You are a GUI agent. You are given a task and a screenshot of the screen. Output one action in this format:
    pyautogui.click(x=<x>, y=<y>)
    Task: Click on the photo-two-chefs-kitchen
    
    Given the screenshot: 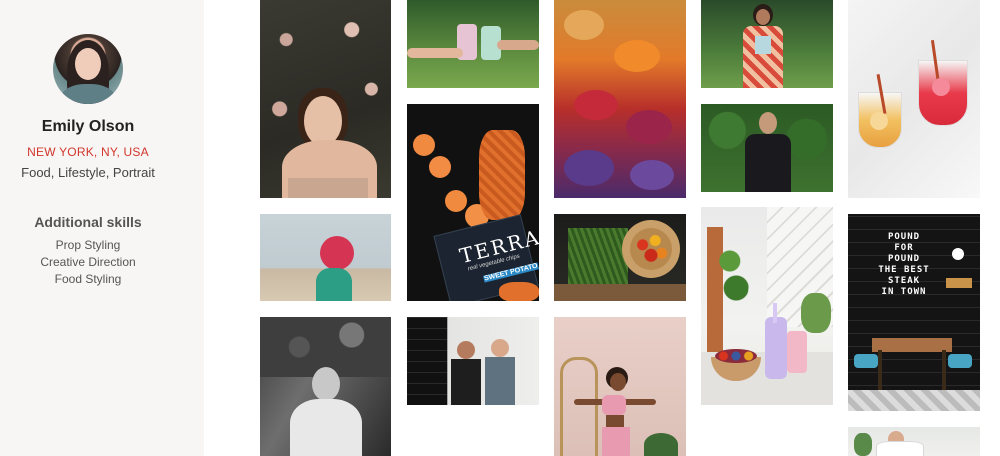 What is the action you would take?
    pyautogui.click(x=473, y=361)
    